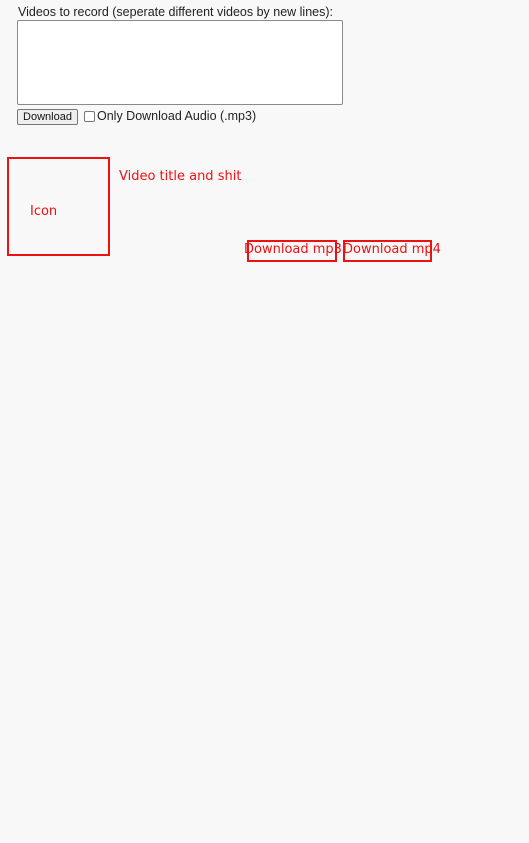  What do you see at coordinates (89, 116) in the screenshot?
I see `audio-only-checkbox` at bounding box center [89, 116].